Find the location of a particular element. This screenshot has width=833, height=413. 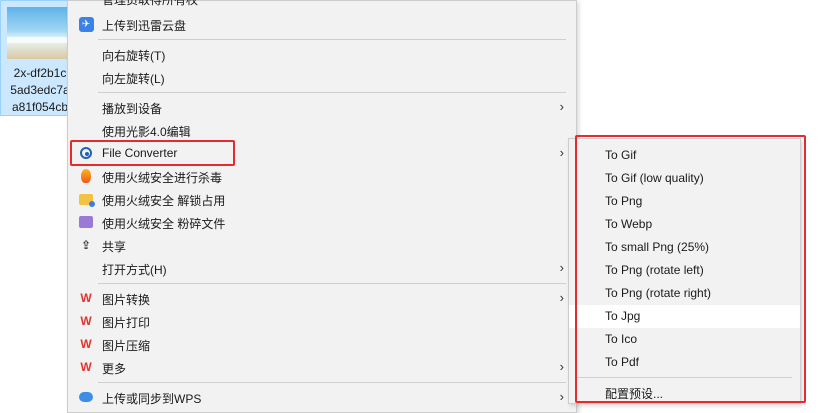

menu-item-label: 播放到设备 is located at coordinates (132, 109).